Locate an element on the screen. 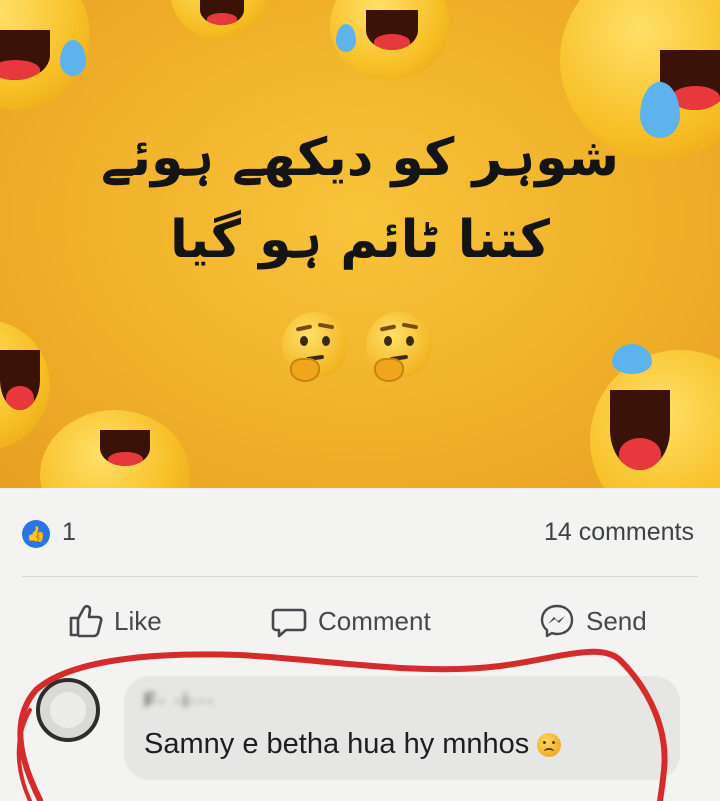 The image size is (720, 801). action-bar: Like Comment Send is located at coordinates (360, 621).